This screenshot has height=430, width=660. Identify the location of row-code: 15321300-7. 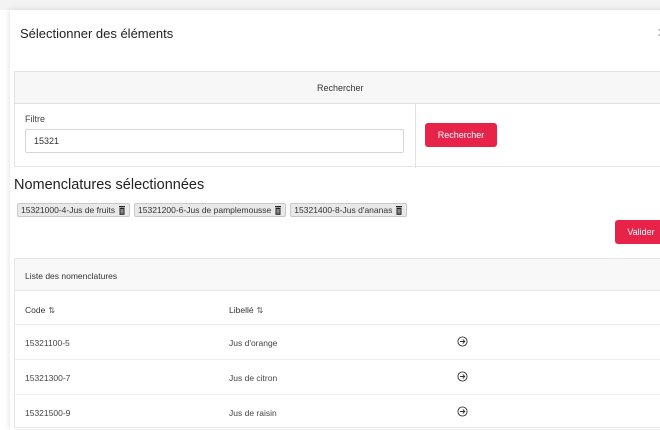
(48, 378).